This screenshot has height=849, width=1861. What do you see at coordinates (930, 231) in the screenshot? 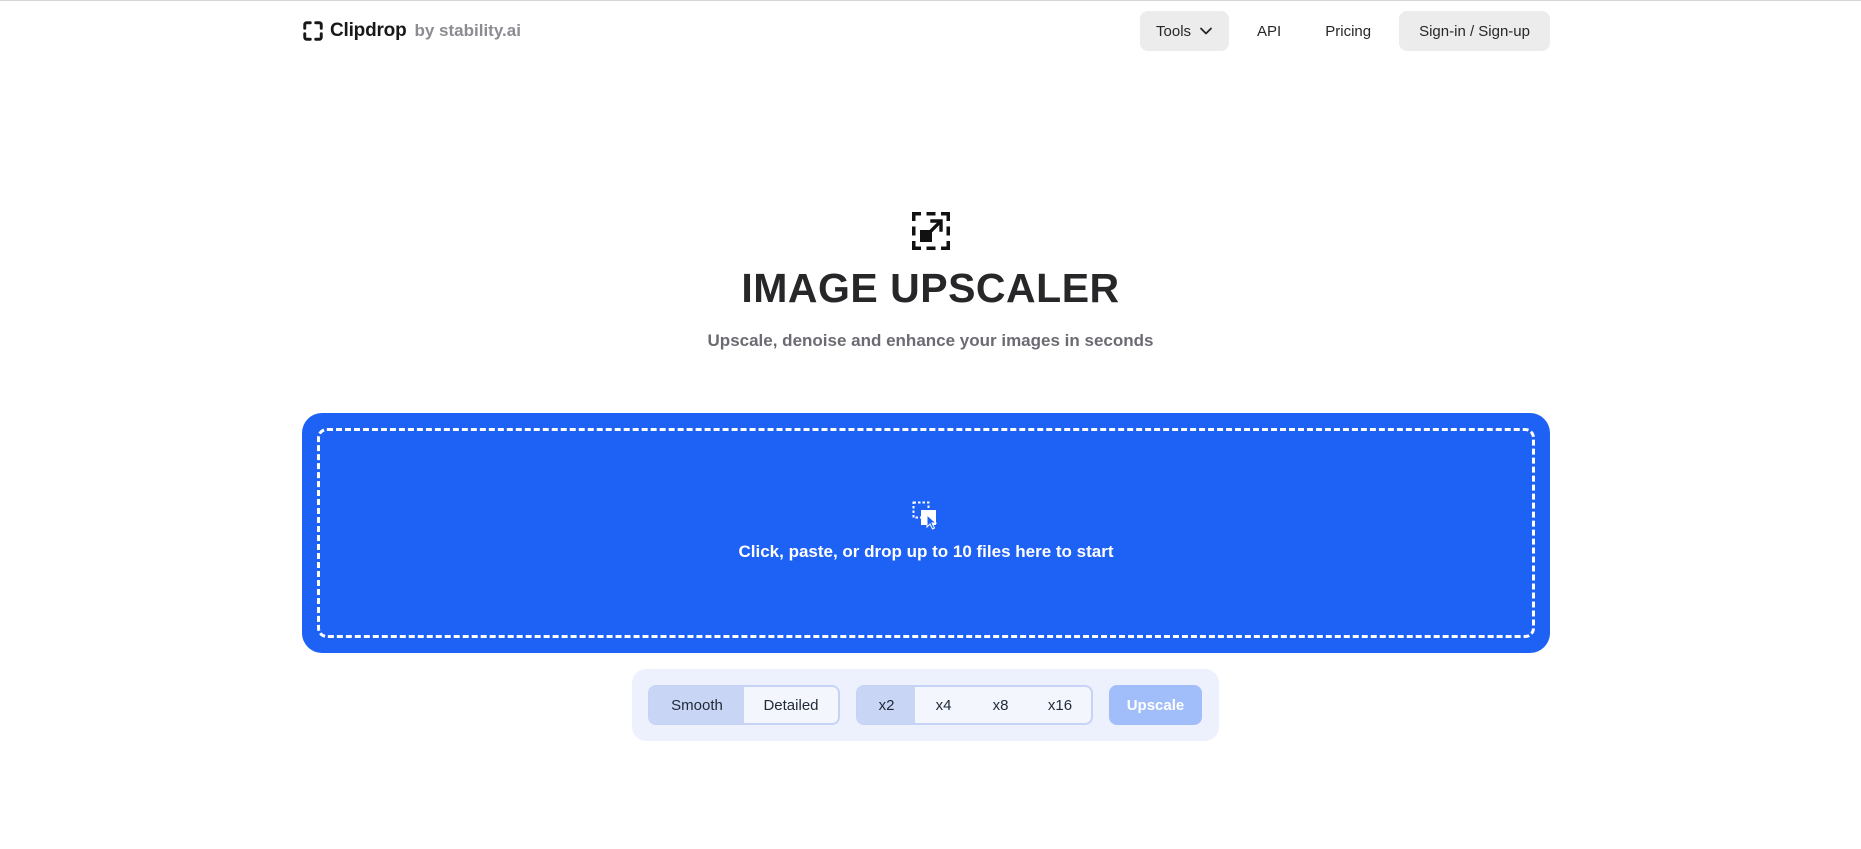
I see `upscale-frame-icon` at bounding box center [930, 231].